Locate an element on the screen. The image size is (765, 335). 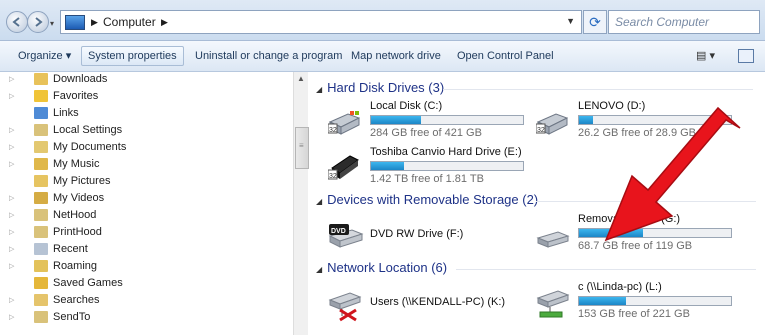
nav-item-label: NetHood is located at coordinates (75, 215).